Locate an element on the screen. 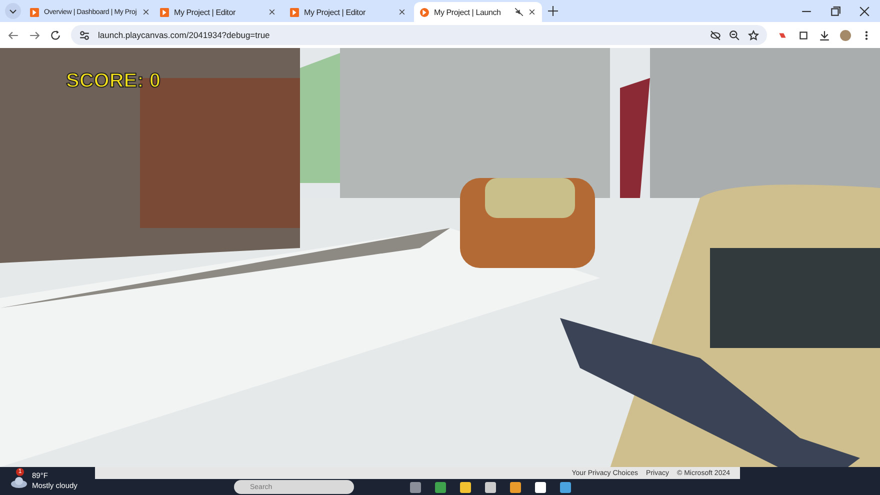  restore-icon is located at coordinates (835, 11).